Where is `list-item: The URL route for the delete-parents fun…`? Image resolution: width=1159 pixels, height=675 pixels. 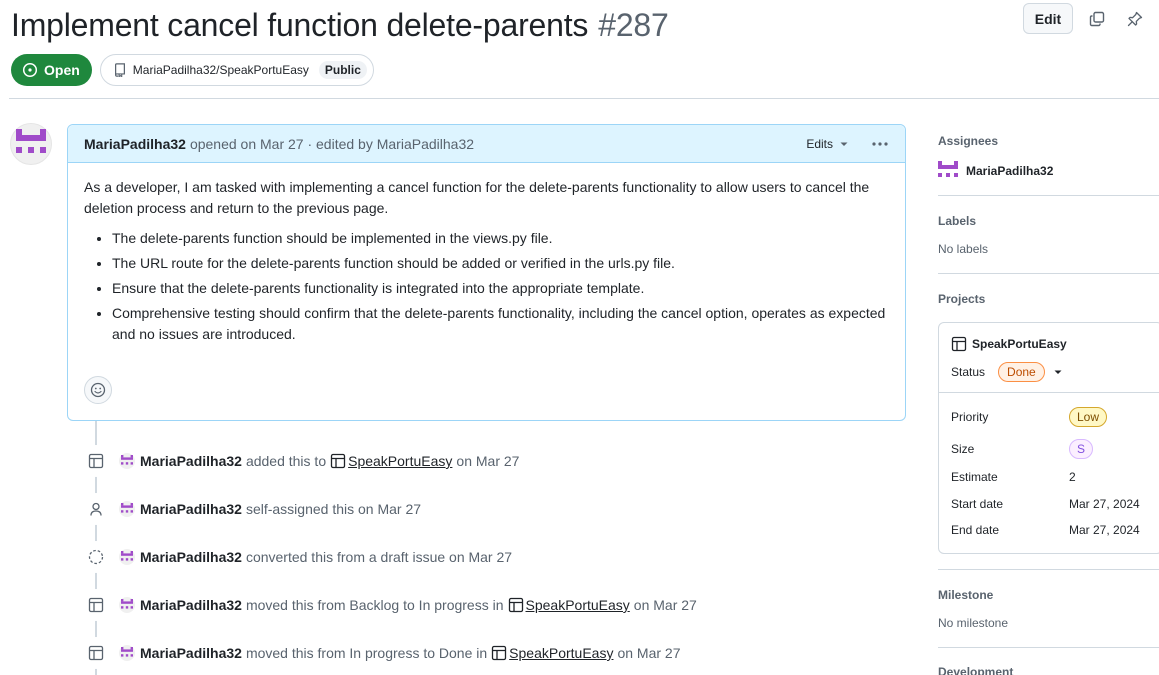 list-item: The URL route for the delete-parents fun… is located at coordinates (500, 263).